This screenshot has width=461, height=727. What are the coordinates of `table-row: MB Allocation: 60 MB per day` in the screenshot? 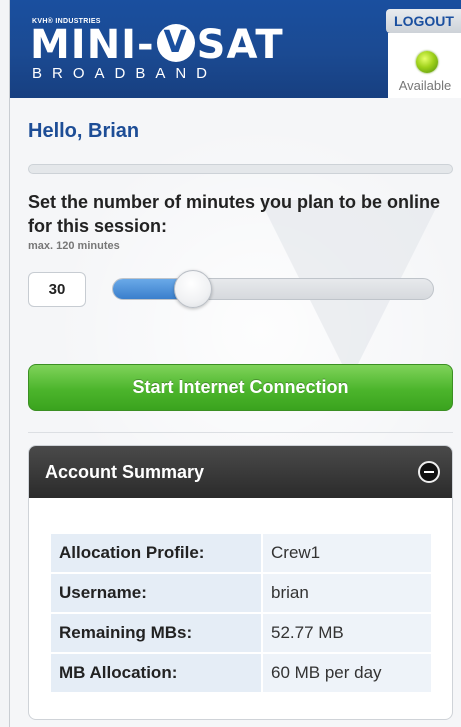 It's located at (241, 673).